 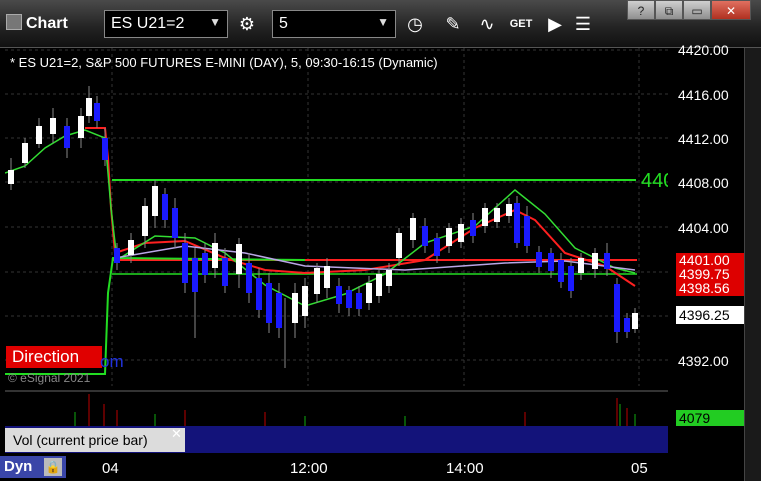 I want to click on close-button: ✕, so click(x=731, y=10).